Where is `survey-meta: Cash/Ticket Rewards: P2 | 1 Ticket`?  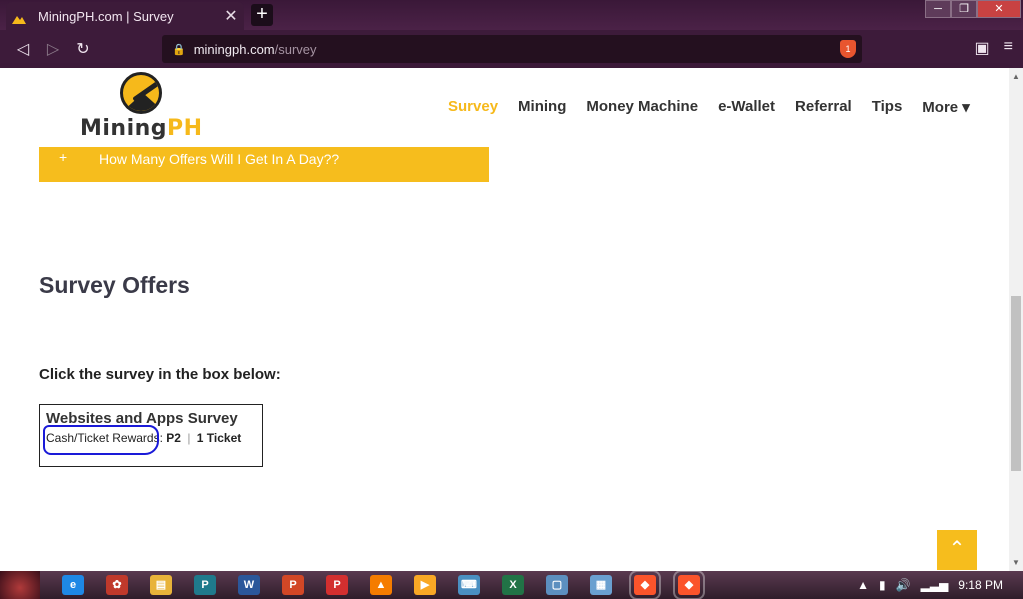 survey-meta: Cash/Ticket Rewards: P2 | 1 Ticket is located at coordinates (151, 438).